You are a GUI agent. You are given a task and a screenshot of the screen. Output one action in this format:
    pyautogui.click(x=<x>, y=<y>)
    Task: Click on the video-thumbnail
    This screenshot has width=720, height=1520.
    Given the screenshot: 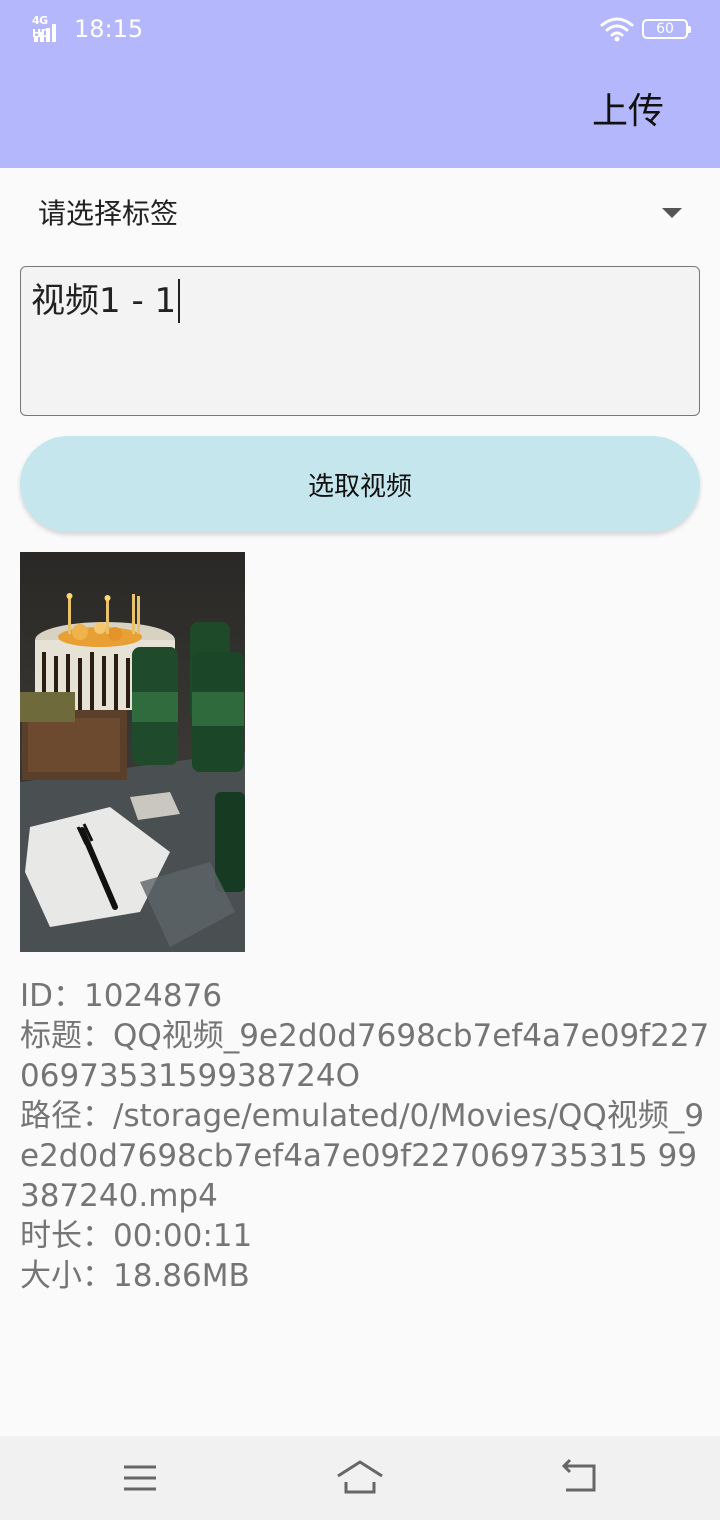 What is the action you would take?
    pyautogui.click(x=132, y=752)
    